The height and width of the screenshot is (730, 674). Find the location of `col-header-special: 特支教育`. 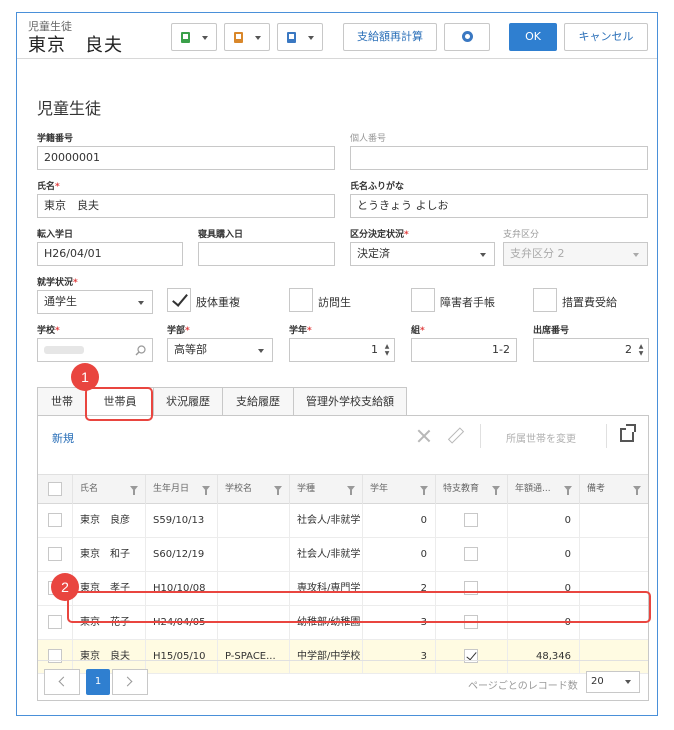

col-header-special: 特支教育 is located at coordinates (471, 490).